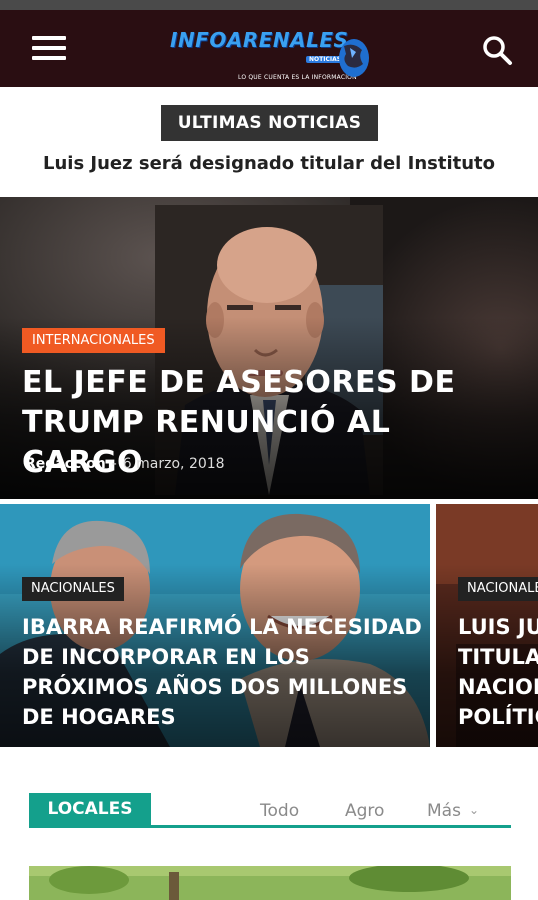 The height and width of the screenshot is (900, 538). I want to click on locales-section-header: LOCALES Todo Agro Más ⌄, so click(270, 811).